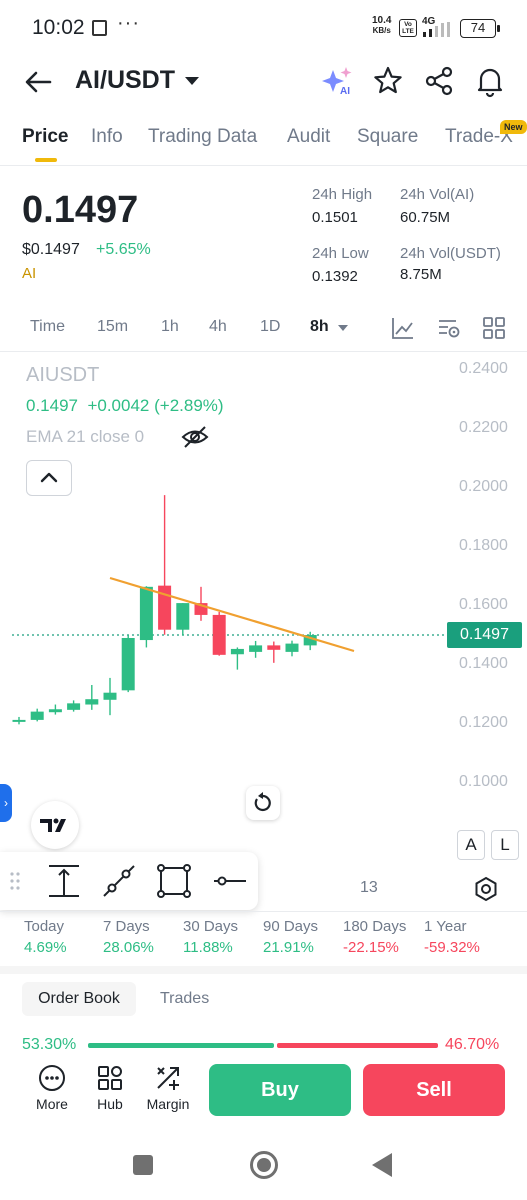  Describe the element at coordinates (483, 486) in the screenshot. I see `y-tick-label: 0.2000` at that location.